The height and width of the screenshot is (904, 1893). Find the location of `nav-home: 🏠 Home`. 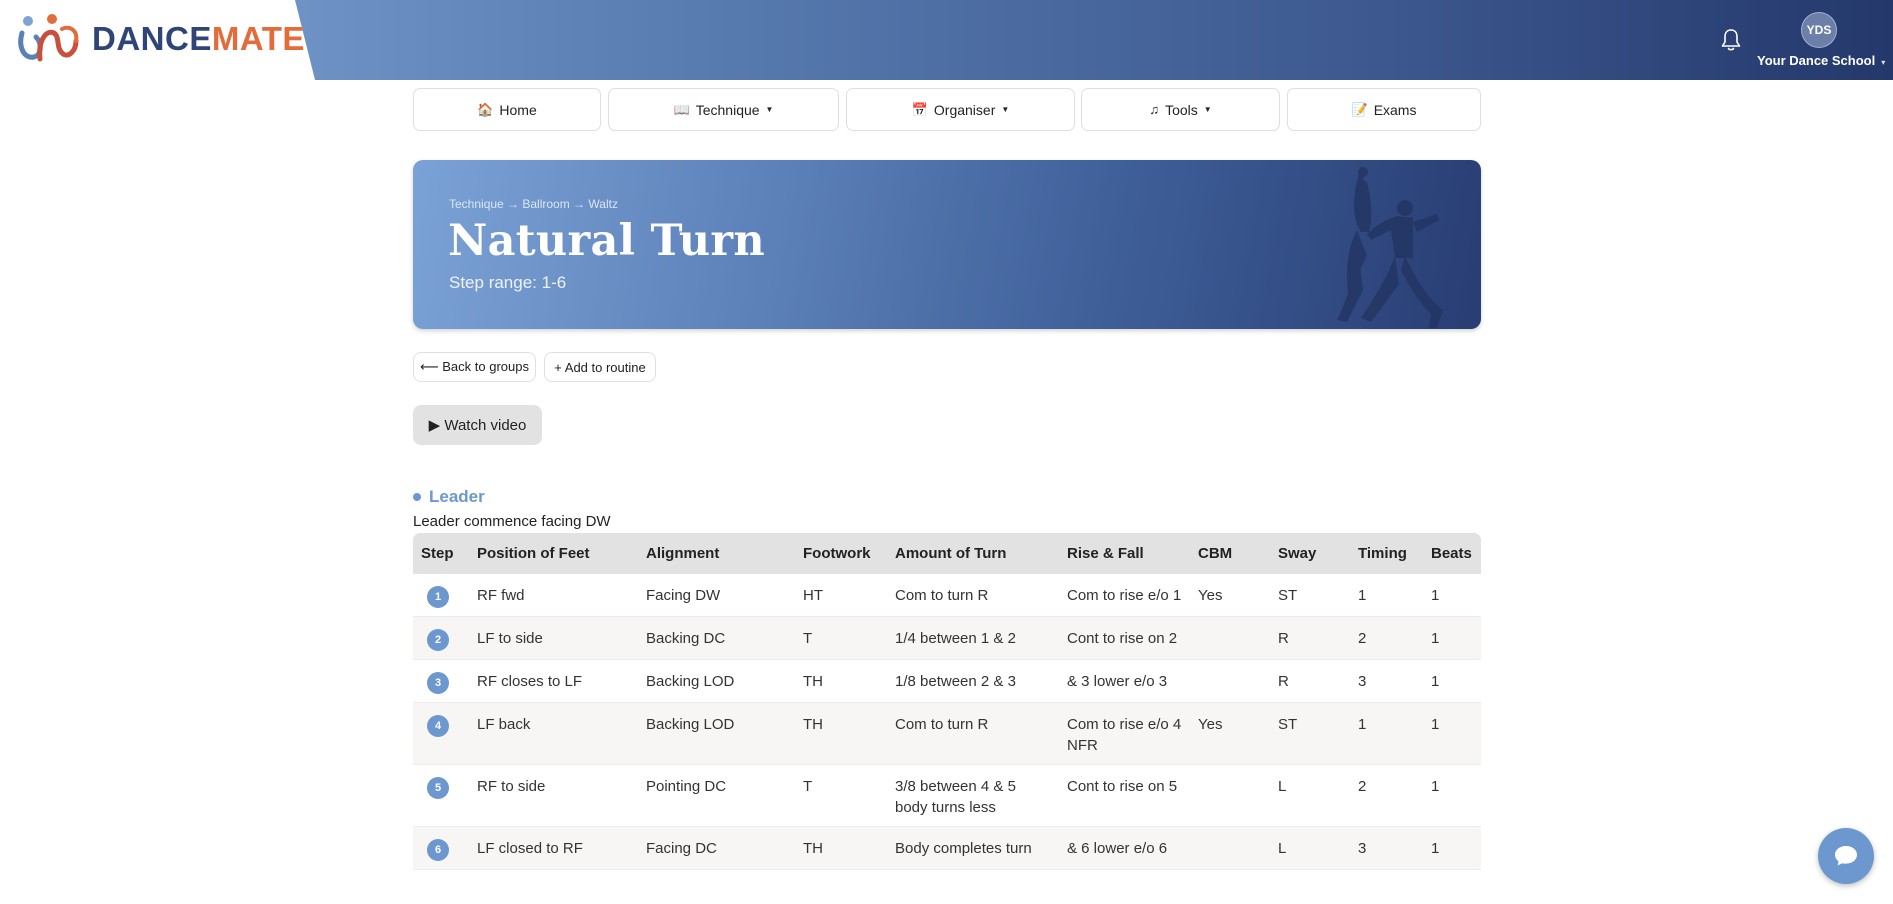

nav-home: 🏠 Home is located at coordinates (507, 109).